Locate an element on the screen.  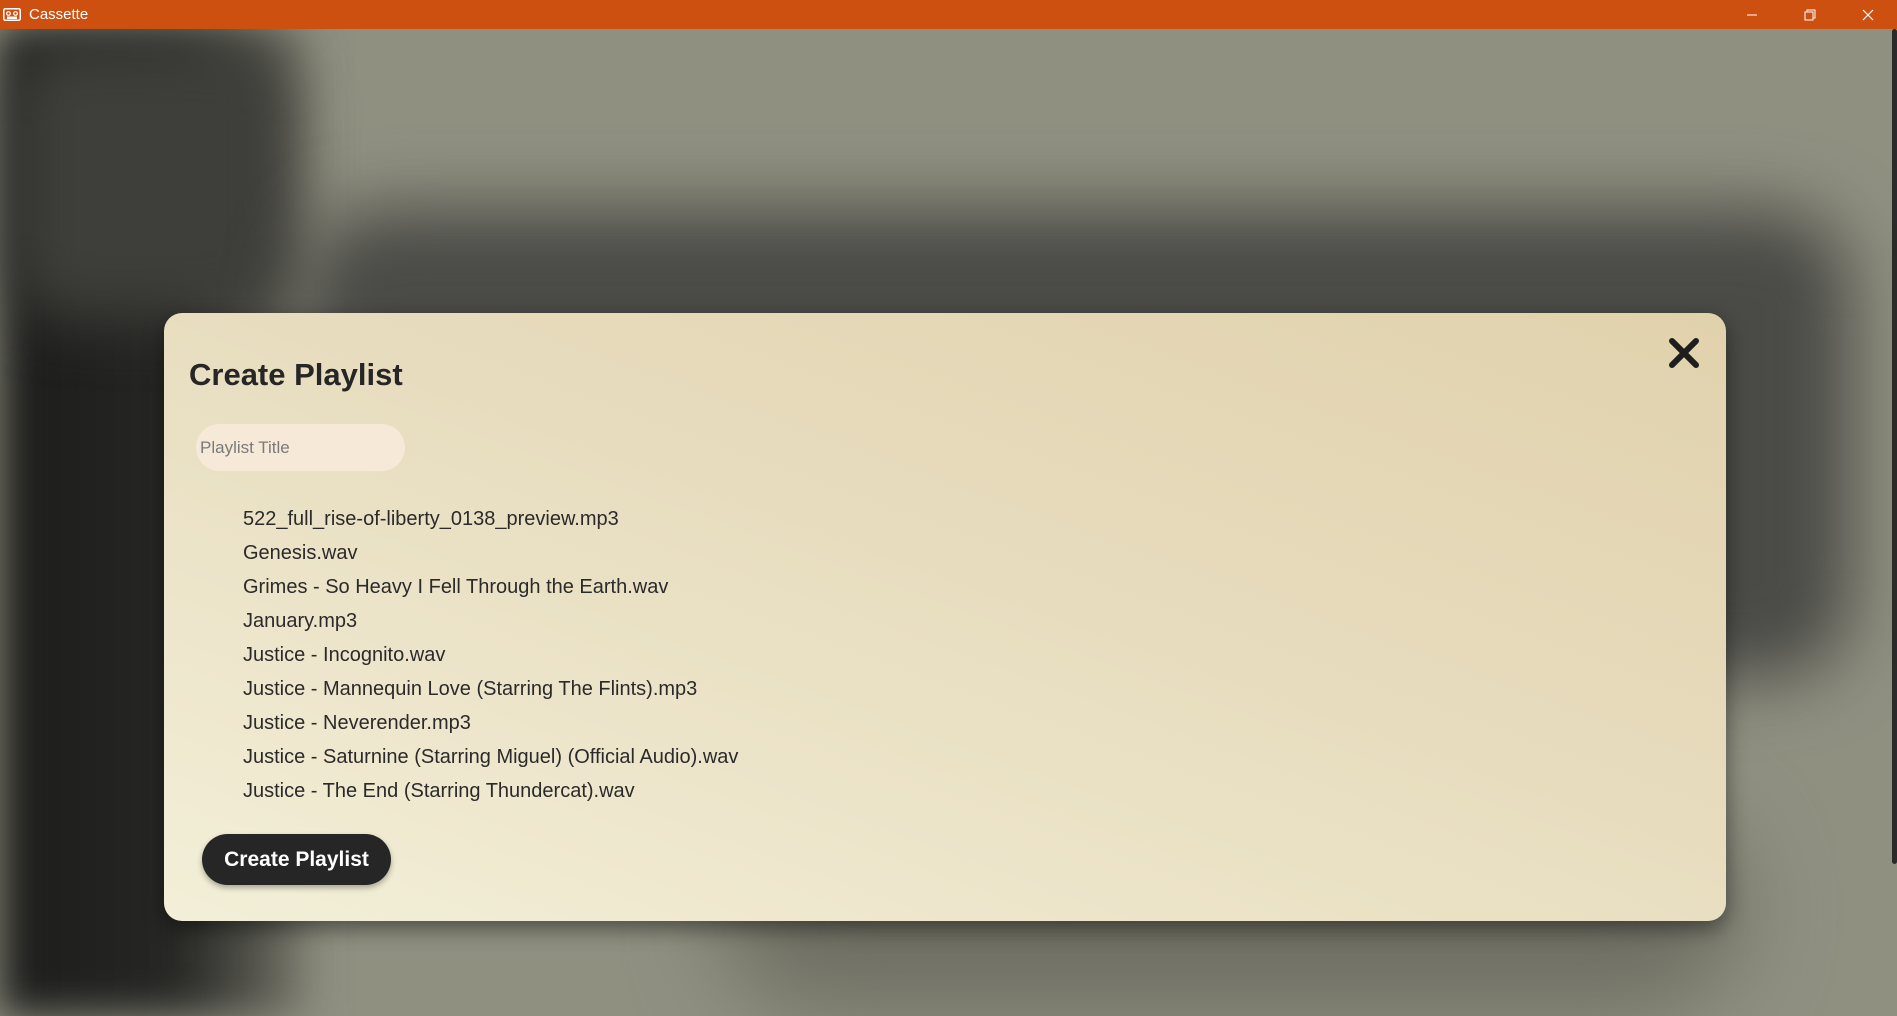
file-item: Justice - Incognito.wav is located at coordinates (490, 655).